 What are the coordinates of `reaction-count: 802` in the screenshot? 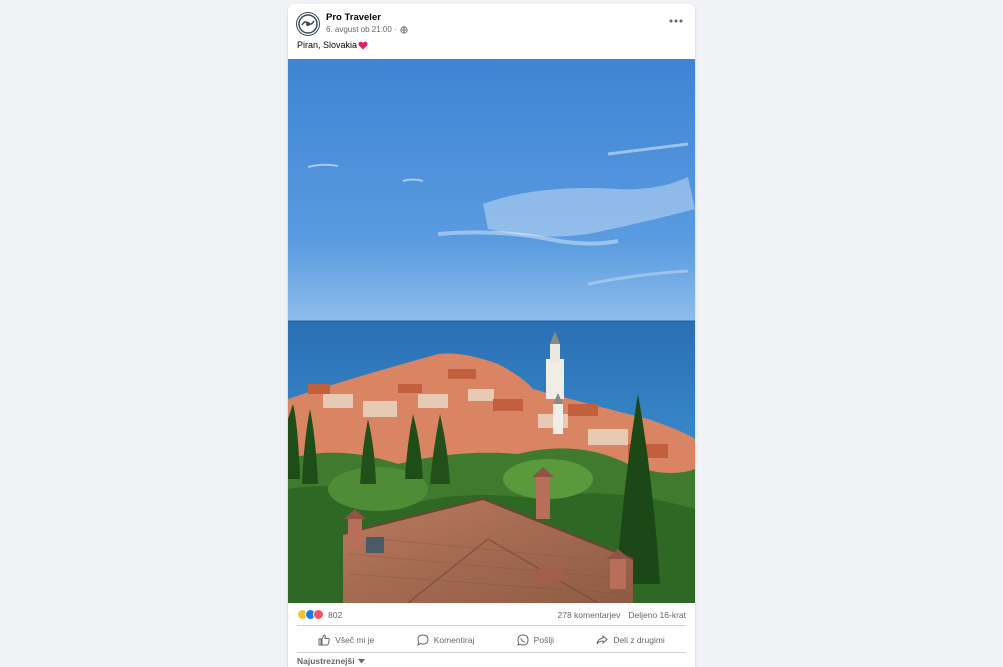 It's located at (335, 615).